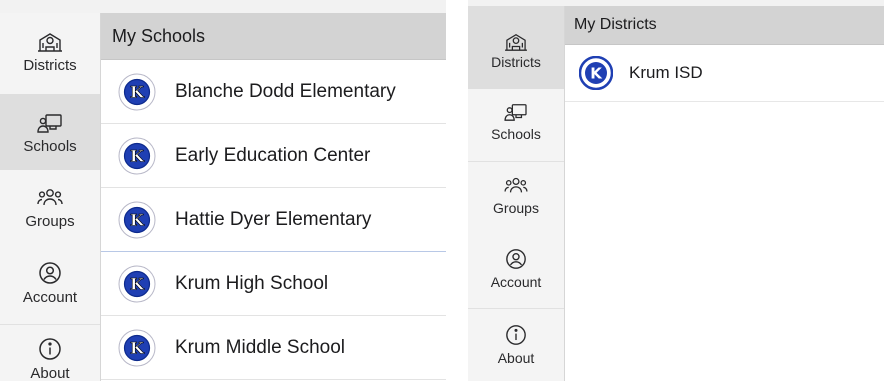 The height and width of the screenshot is (381, 884). Describe the element at coordinates (223, 6) in the screenshot. I see `top-strip` at that location.